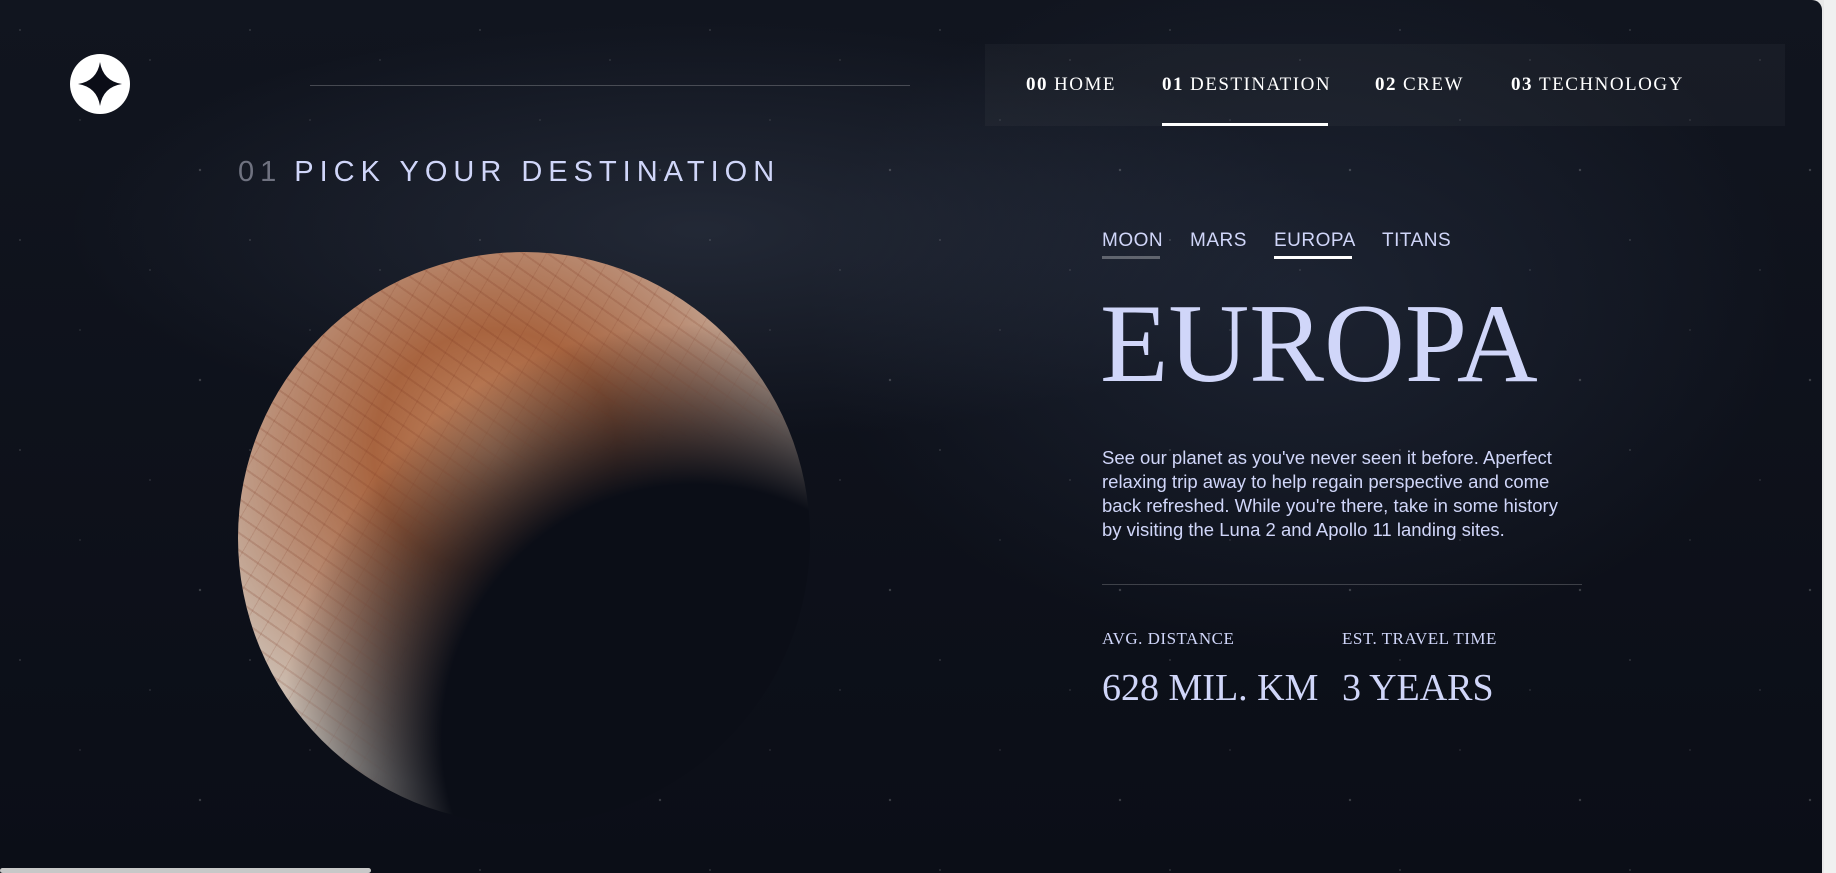  Describe the element at coordinates (1418, 688) in the screenshot. I see `travel-time-value: 3 YEARS` at that location.